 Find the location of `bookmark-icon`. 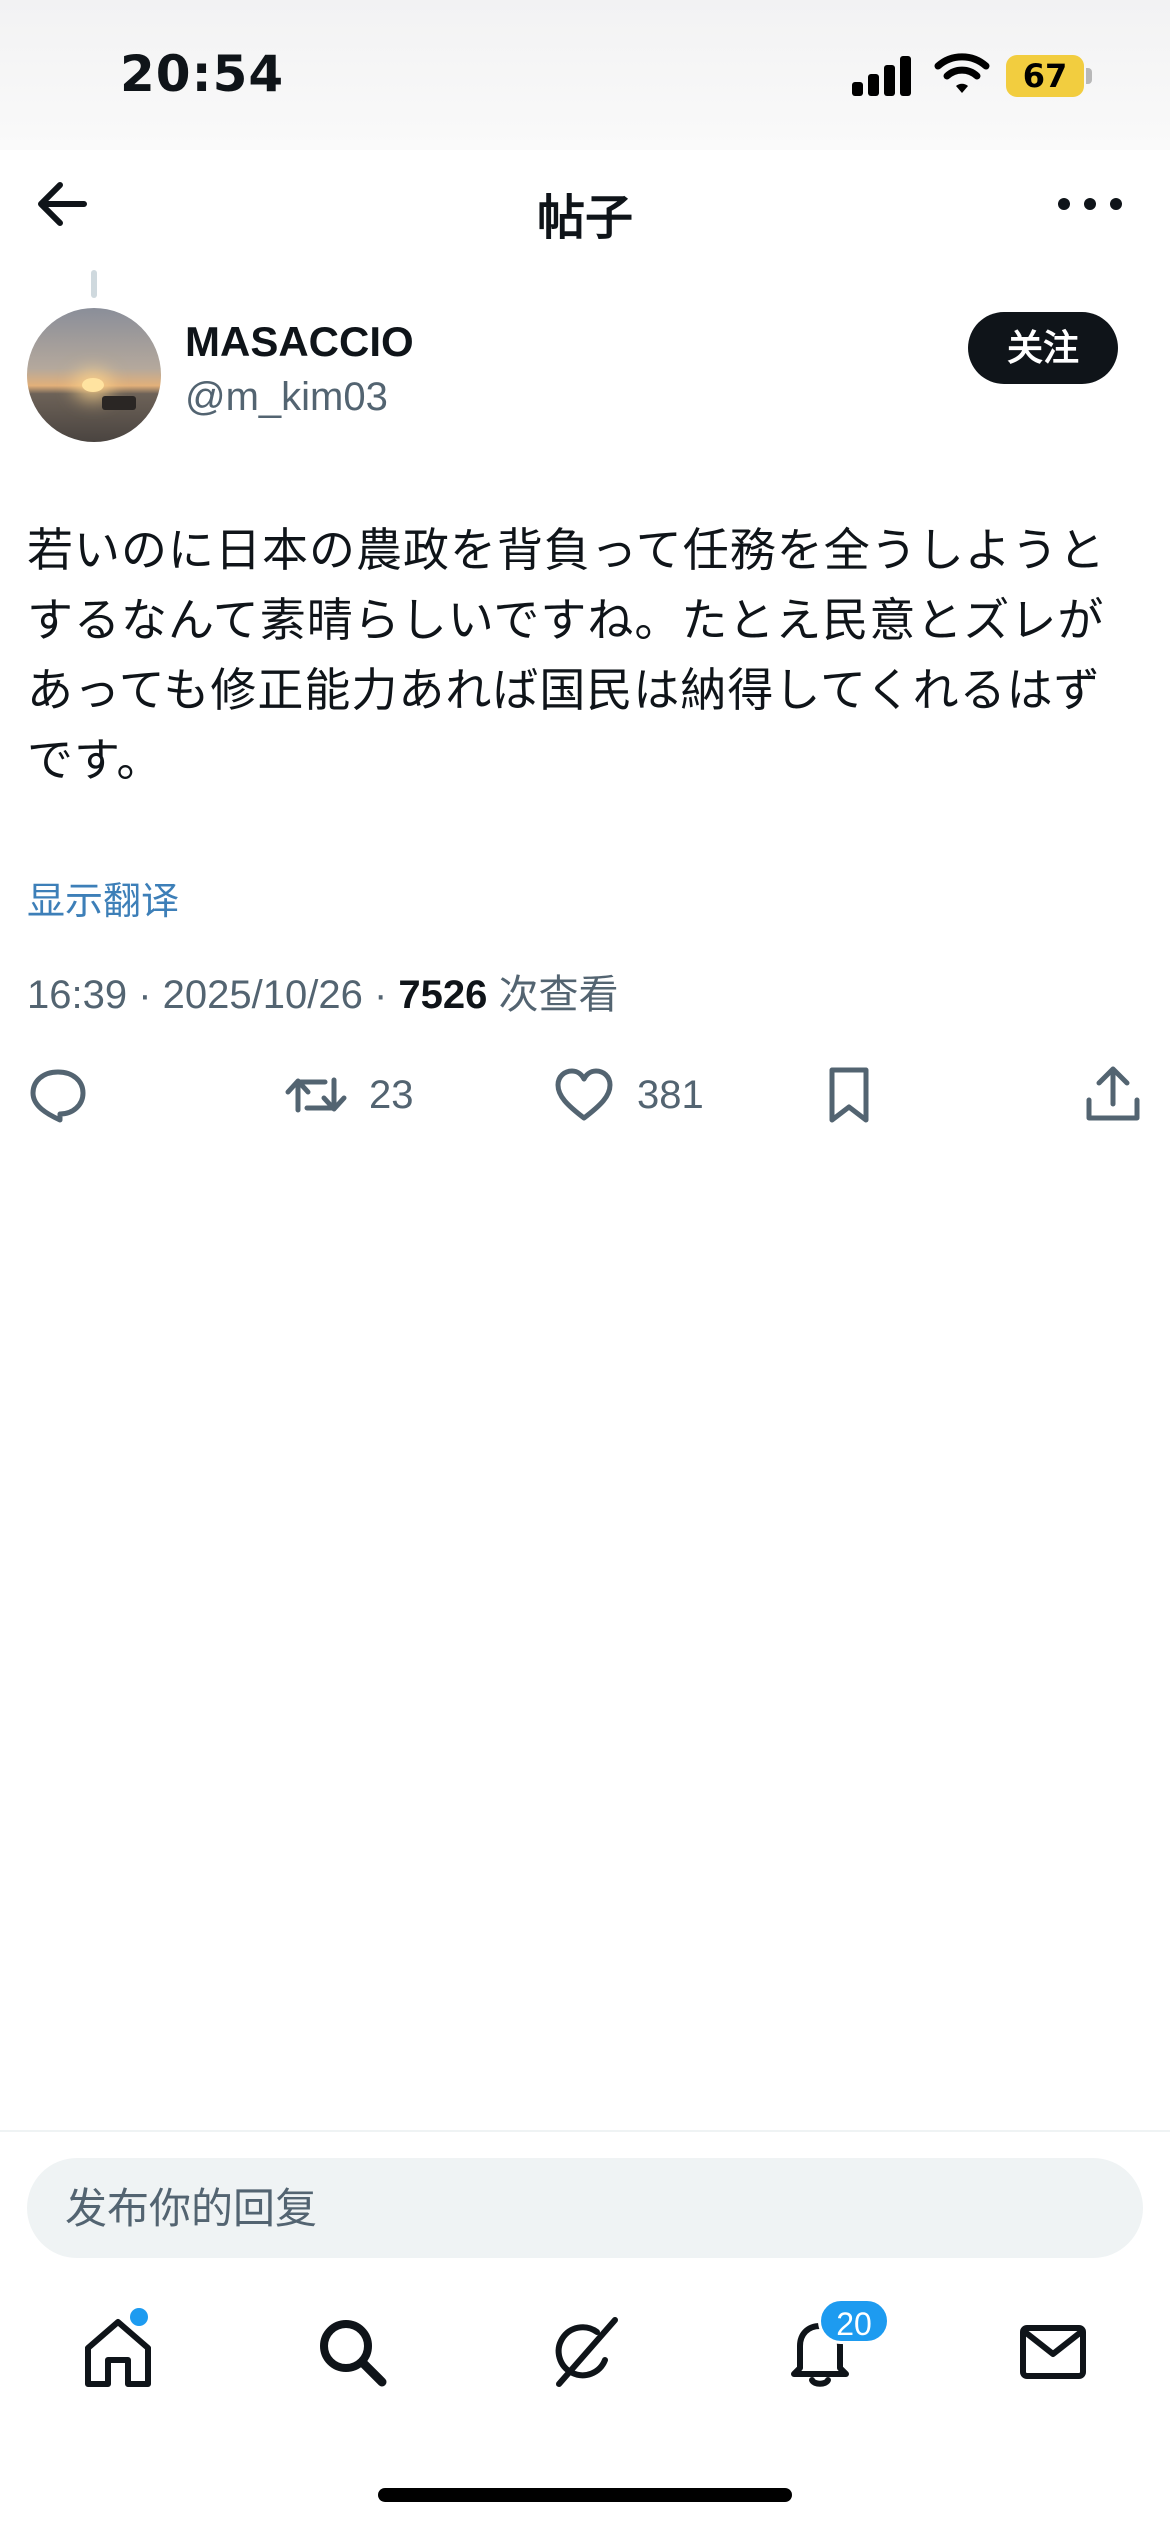

bookmark-icon is located at coordinates (849, 1095).